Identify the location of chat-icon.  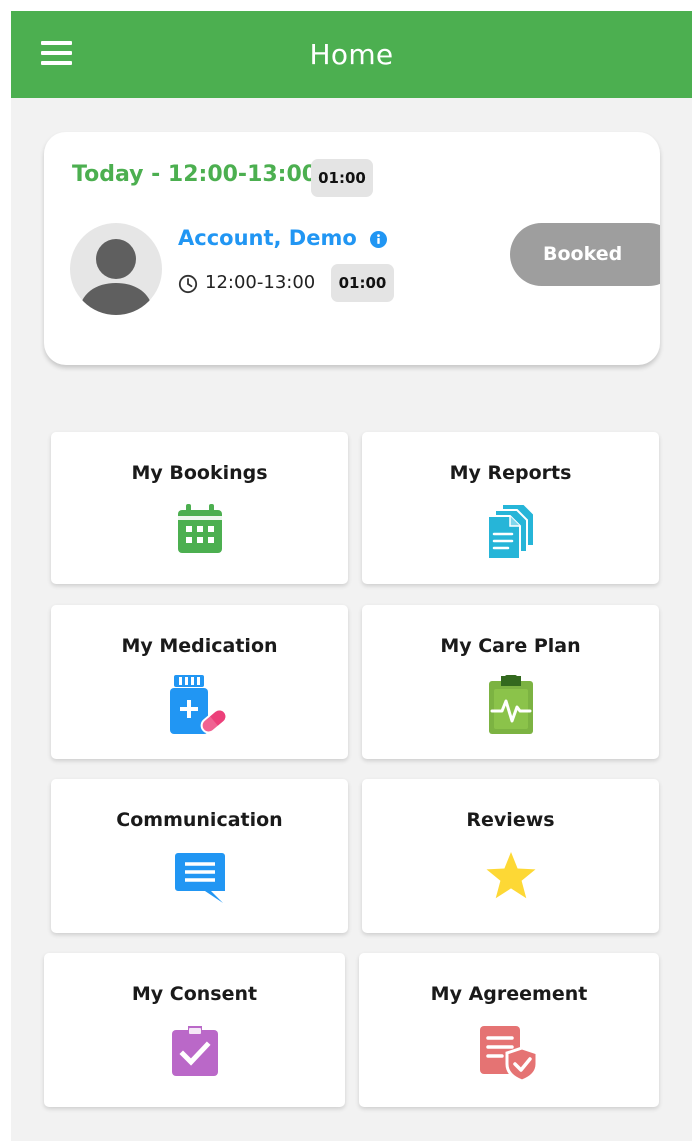
(199, 878).